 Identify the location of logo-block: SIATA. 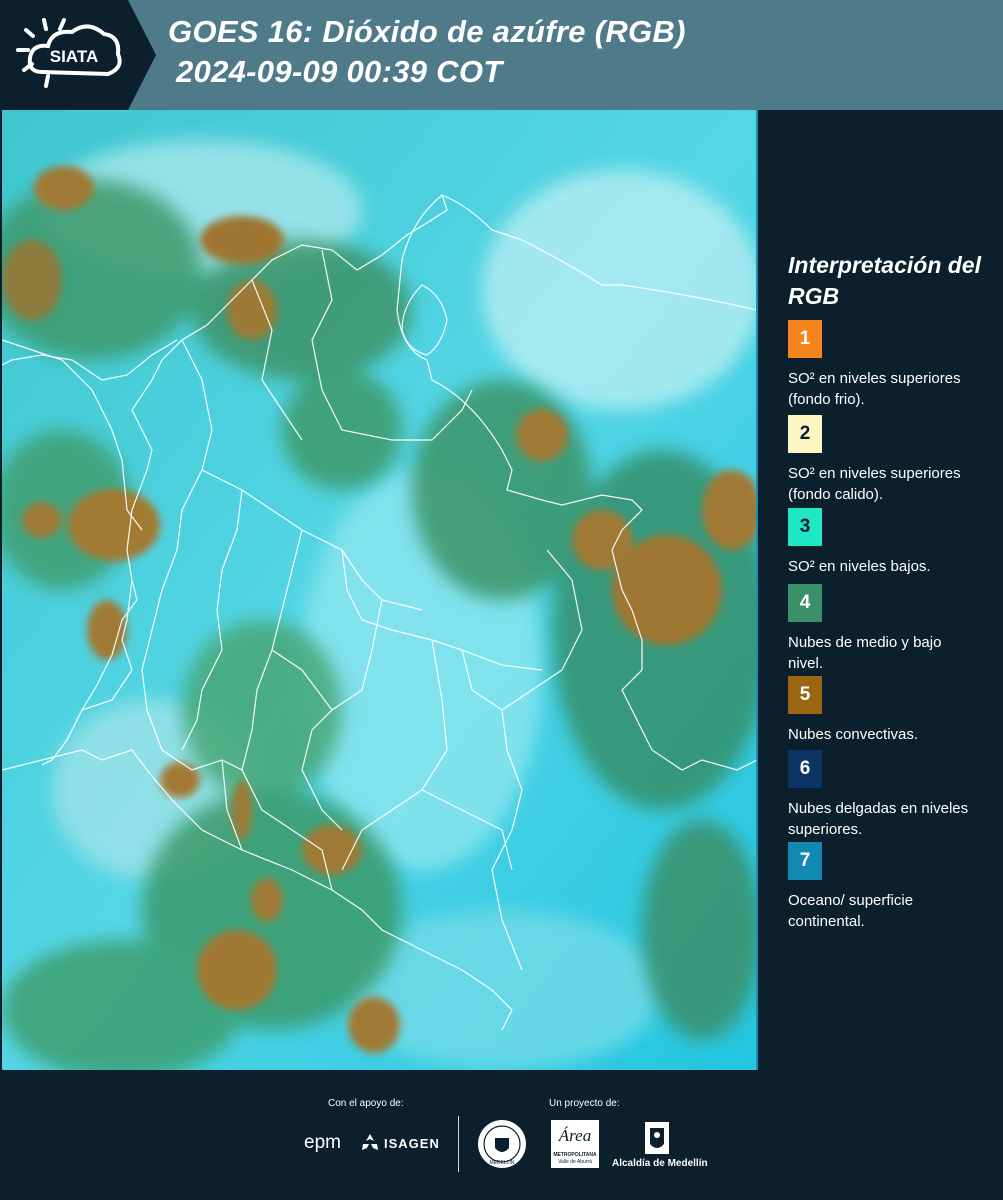
(64, 55).